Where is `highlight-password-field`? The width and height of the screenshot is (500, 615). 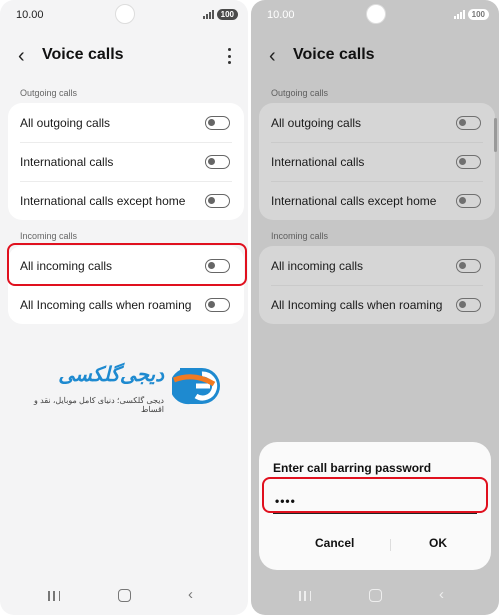 highlight-password-field is located at coordinates (375, 495).